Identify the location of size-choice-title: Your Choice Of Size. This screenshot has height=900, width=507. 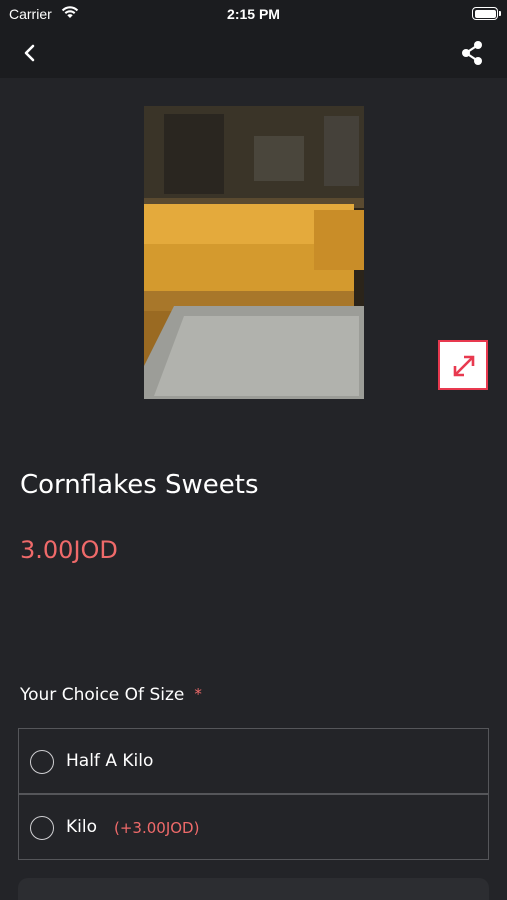
(102, 695).